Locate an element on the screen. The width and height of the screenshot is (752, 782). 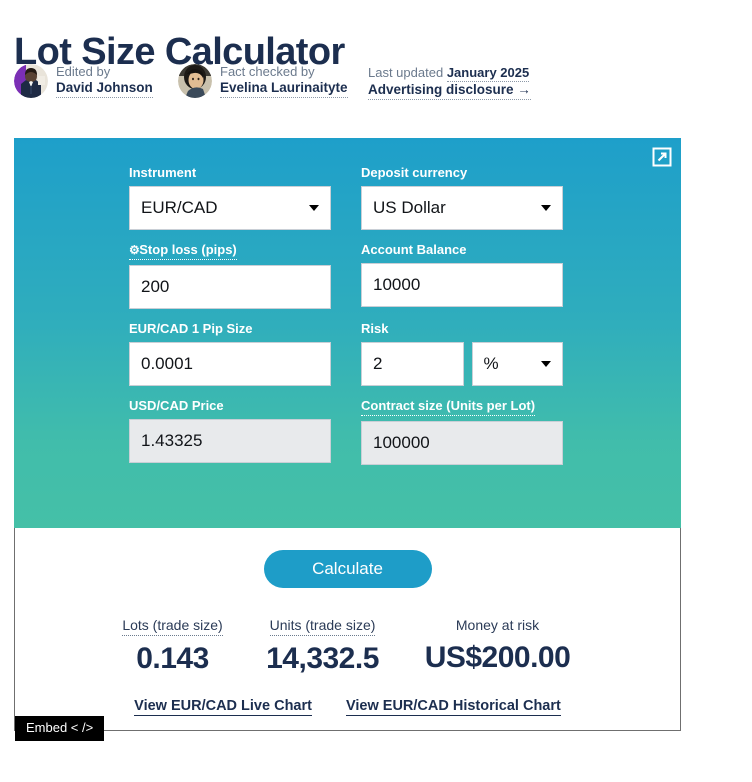
field-usd-cad-price: USD/CAD Price 1.43325 is located at coordinates (230, 431).